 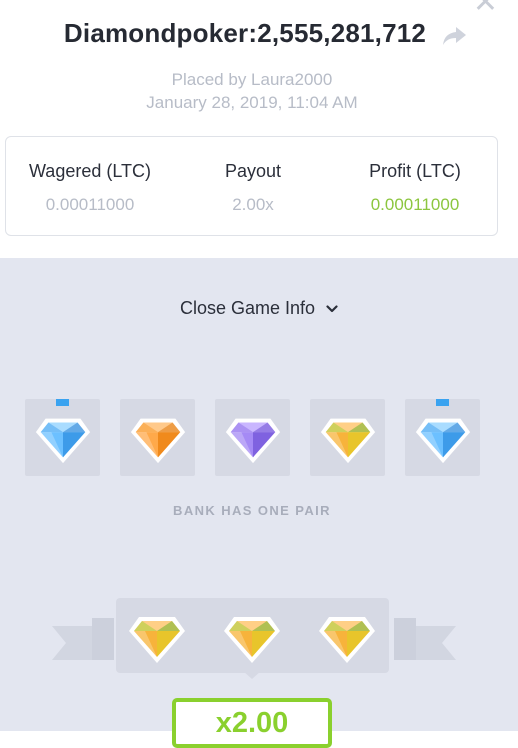 I want to click on bet-date: January 28, 2019, 11:04 AM, so click(x=252, y=102).